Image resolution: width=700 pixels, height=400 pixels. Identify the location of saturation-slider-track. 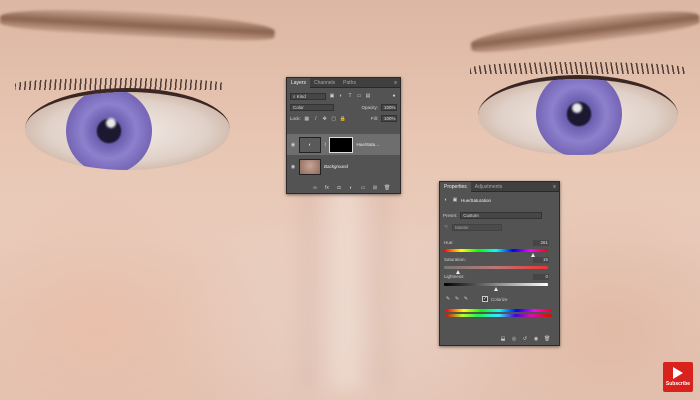
(496, 267).